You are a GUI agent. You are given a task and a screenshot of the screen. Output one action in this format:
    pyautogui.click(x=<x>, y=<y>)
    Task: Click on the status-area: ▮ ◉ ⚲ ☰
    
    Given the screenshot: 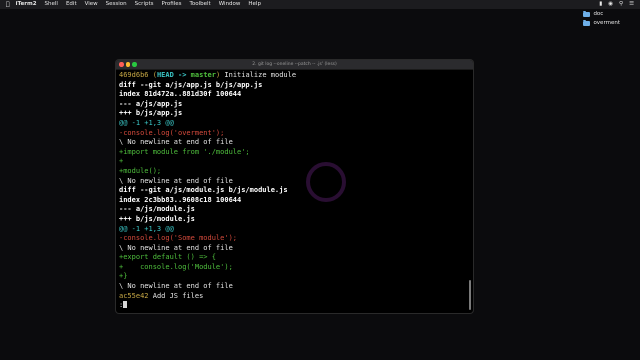 What is the action you would take?
    pyautogui.click(x=616, y=4)
    